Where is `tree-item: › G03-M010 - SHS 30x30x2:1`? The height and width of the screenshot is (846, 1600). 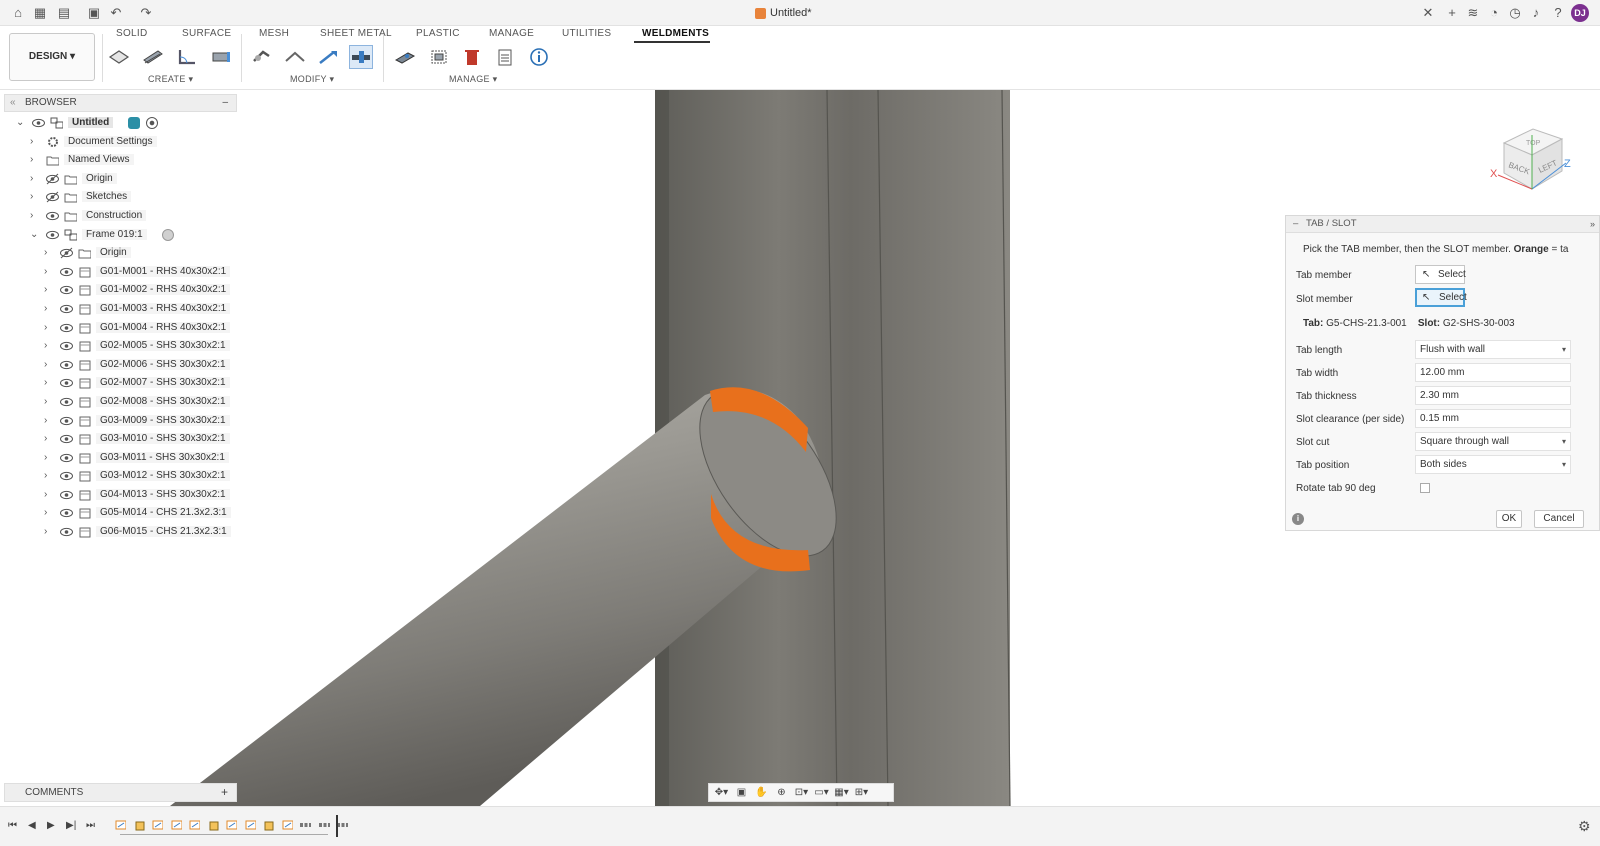
tree-item: › G03-M010 - SHS 30x30x2:1 is located at coordinates (120, 439).